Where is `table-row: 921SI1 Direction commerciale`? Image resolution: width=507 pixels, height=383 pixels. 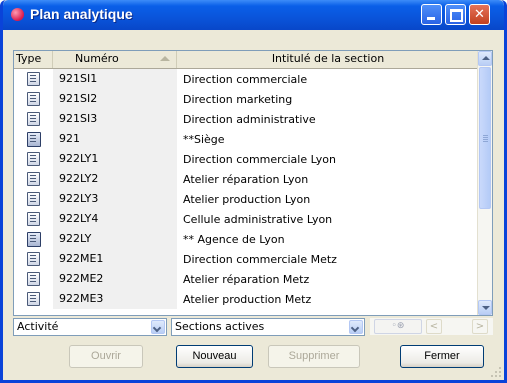 table-row: 921SI1 Direction commerciale is located at coordinates (247, 79).